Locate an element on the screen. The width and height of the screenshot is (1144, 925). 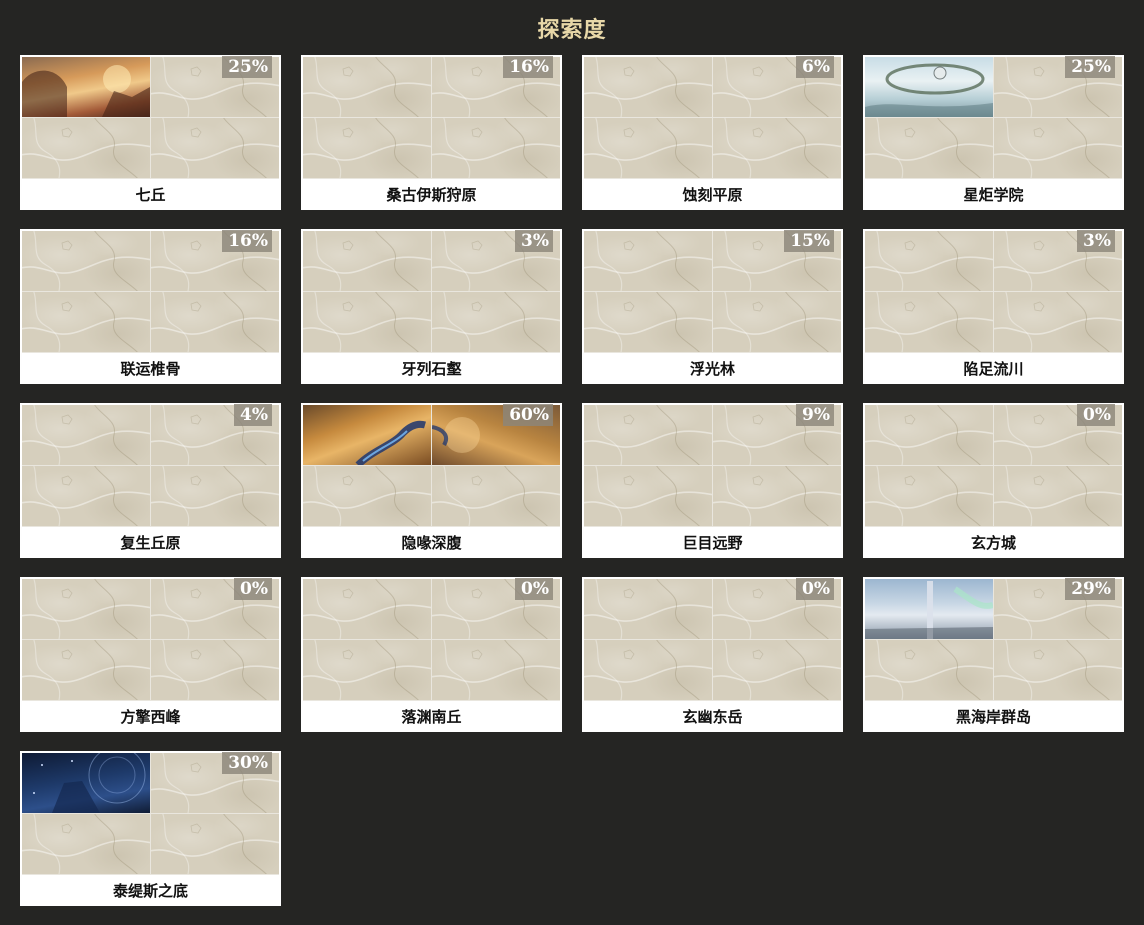
region-card: 25% 七丘 is located at coordinates (150, 132).